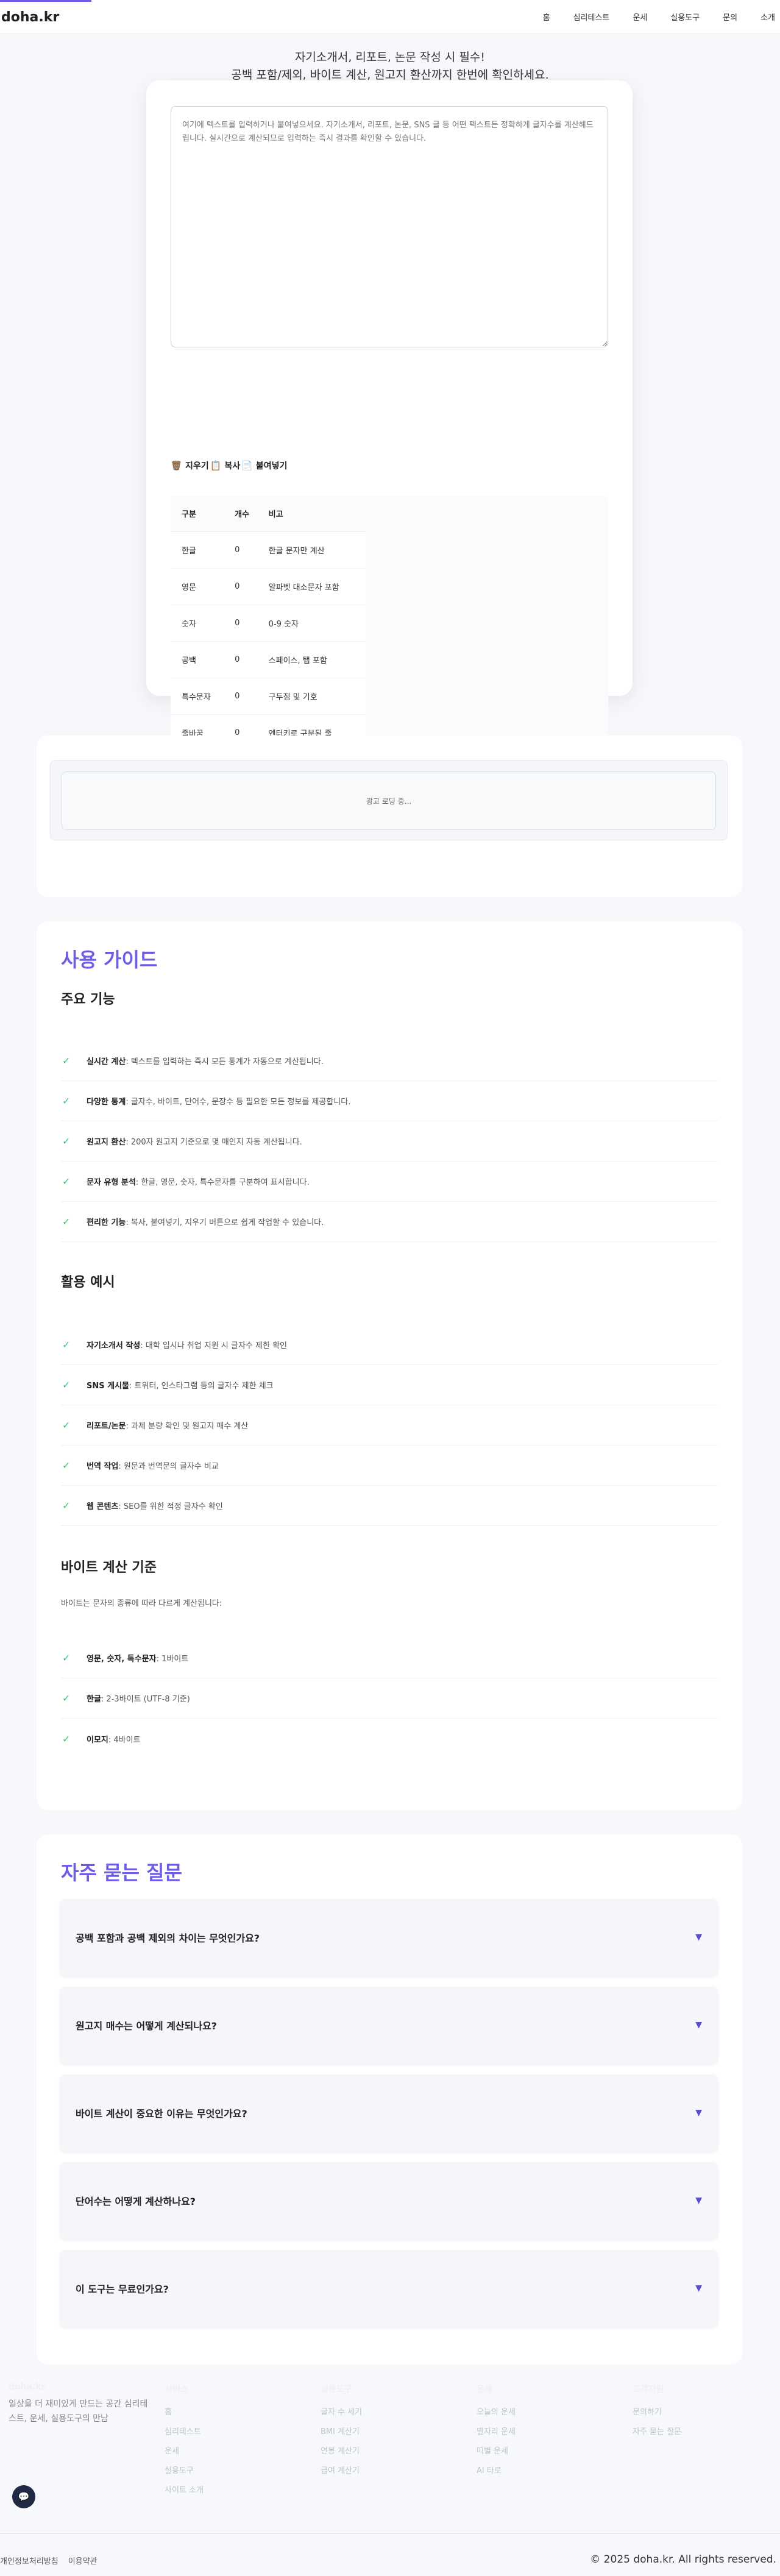 The image size is (780, 2576). Describe the element at coordinates (187, 1427) in the screenshot. I see `item-desc: : 과제 분량 확인 및 원고지 매수 계산` at that location.